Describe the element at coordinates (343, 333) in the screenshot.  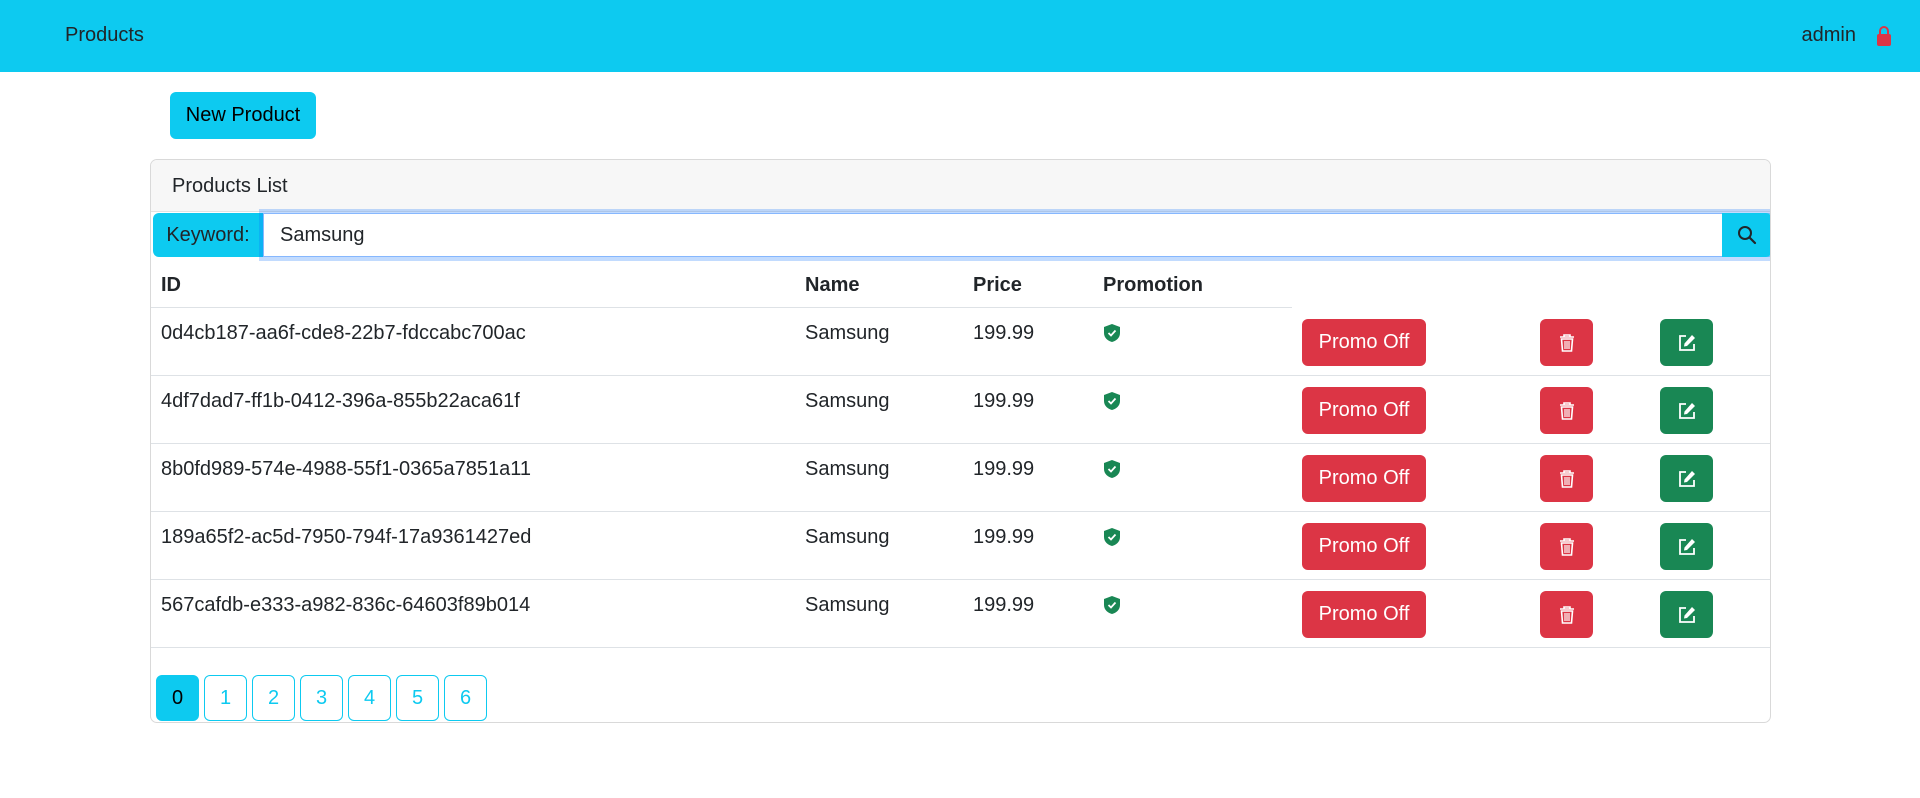
I see `product-id: 0d4cb187-aa6f-cde8-22b7-fdccabc700ac` at that location.